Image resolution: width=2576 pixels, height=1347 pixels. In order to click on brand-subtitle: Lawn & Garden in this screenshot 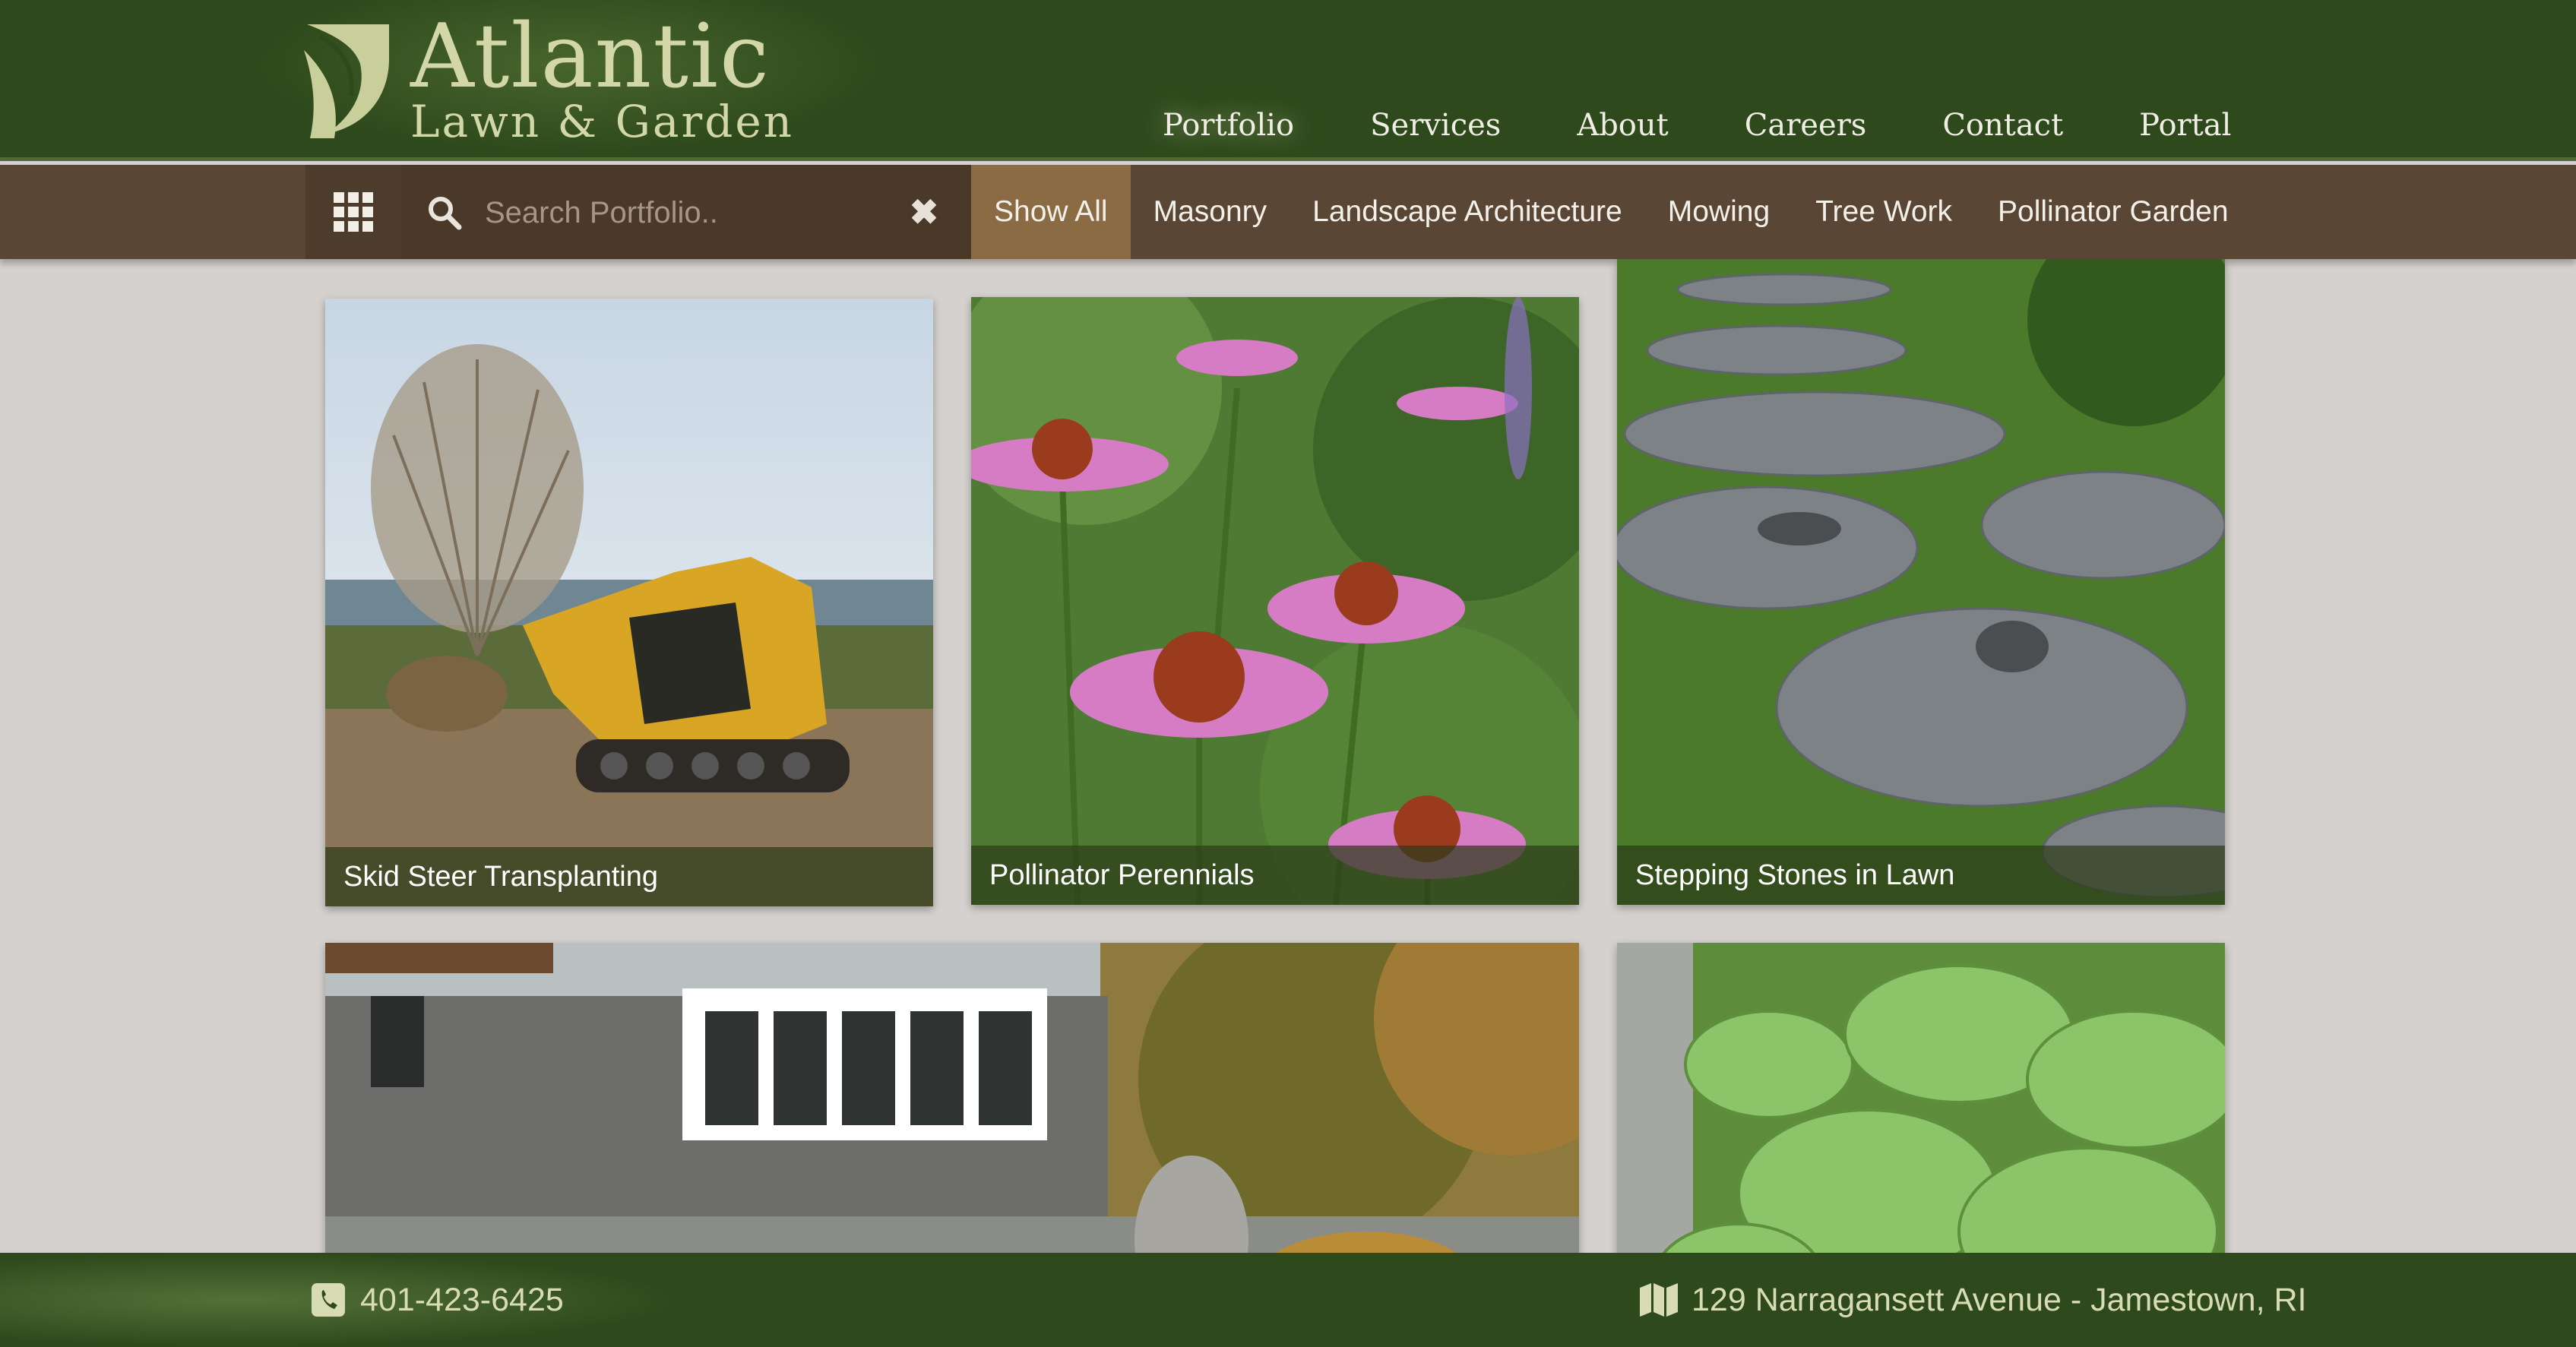, I will do `click(602, 121)`.